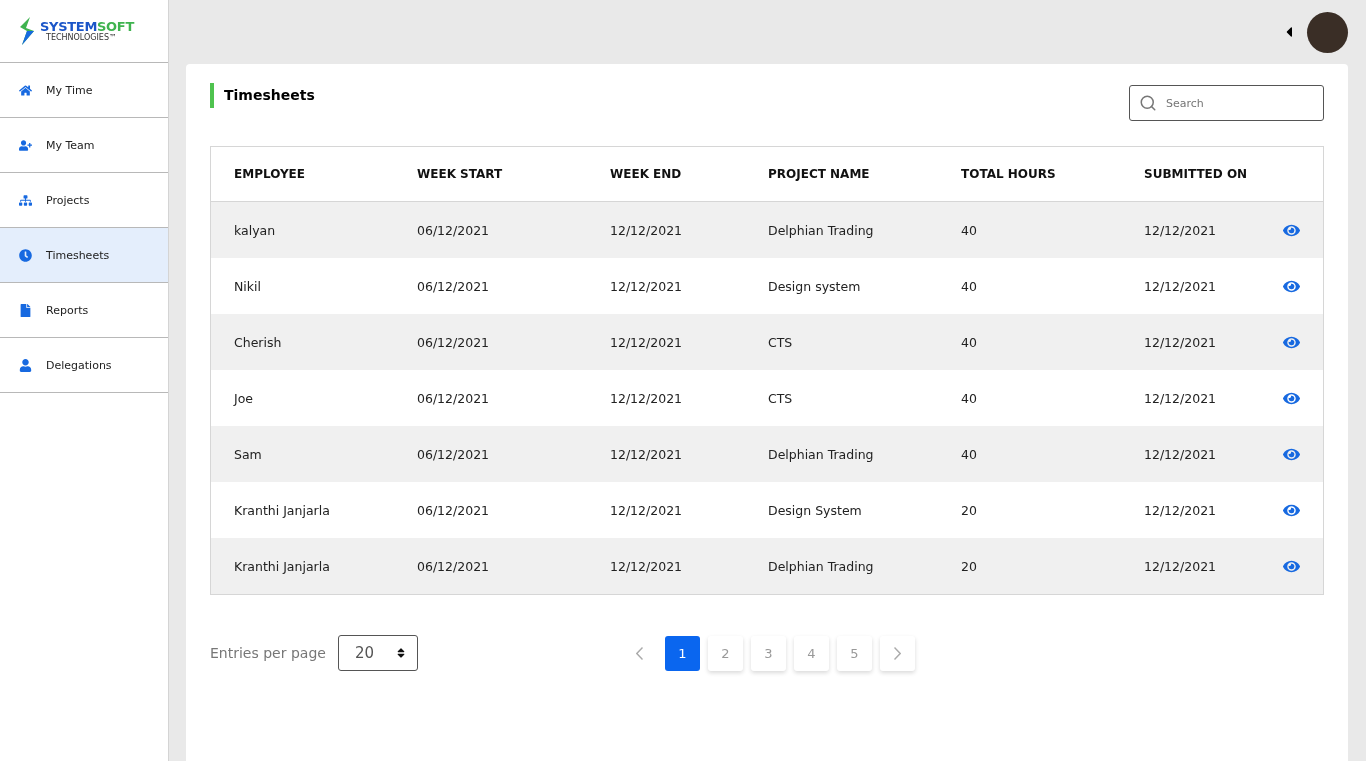  What do you see at coordinates (646, 174) in the screenshot?
I see `column-header: WEEK END` at bounding box center [646, 174].